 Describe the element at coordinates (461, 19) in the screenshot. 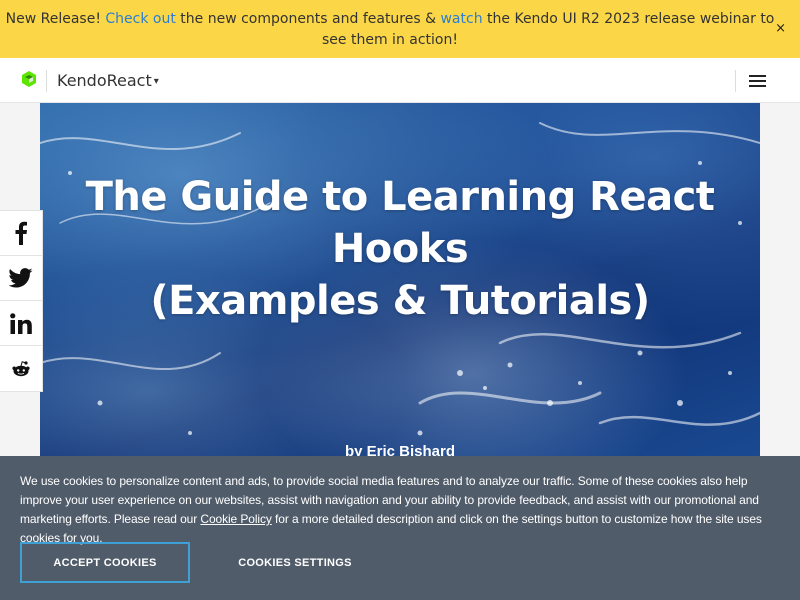

I see `watch-link: watch` at that location.